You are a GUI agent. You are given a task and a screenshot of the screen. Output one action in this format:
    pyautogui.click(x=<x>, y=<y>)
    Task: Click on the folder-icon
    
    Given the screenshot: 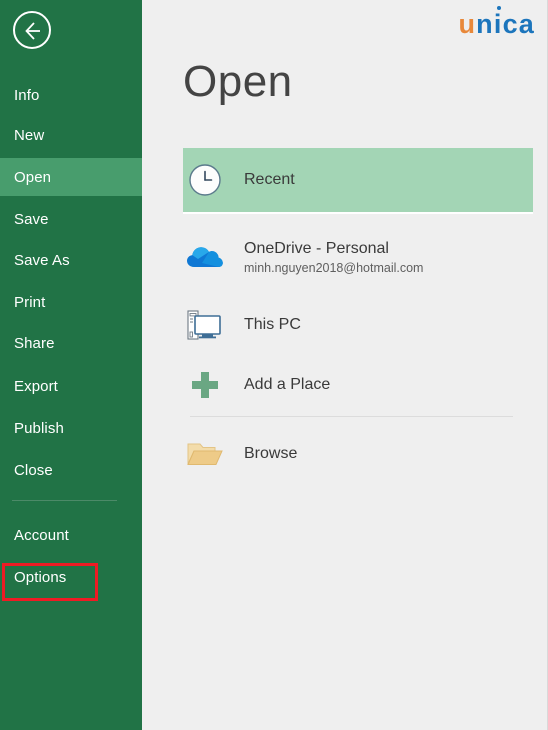 What is the action you would take?
    pyautogui.click(x=205, y=454)
    